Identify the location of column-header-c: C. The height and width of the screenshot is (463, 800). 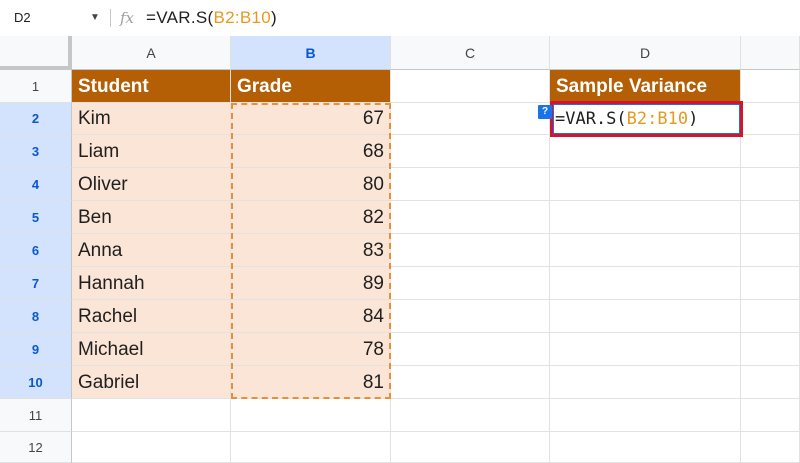
(470, 53).